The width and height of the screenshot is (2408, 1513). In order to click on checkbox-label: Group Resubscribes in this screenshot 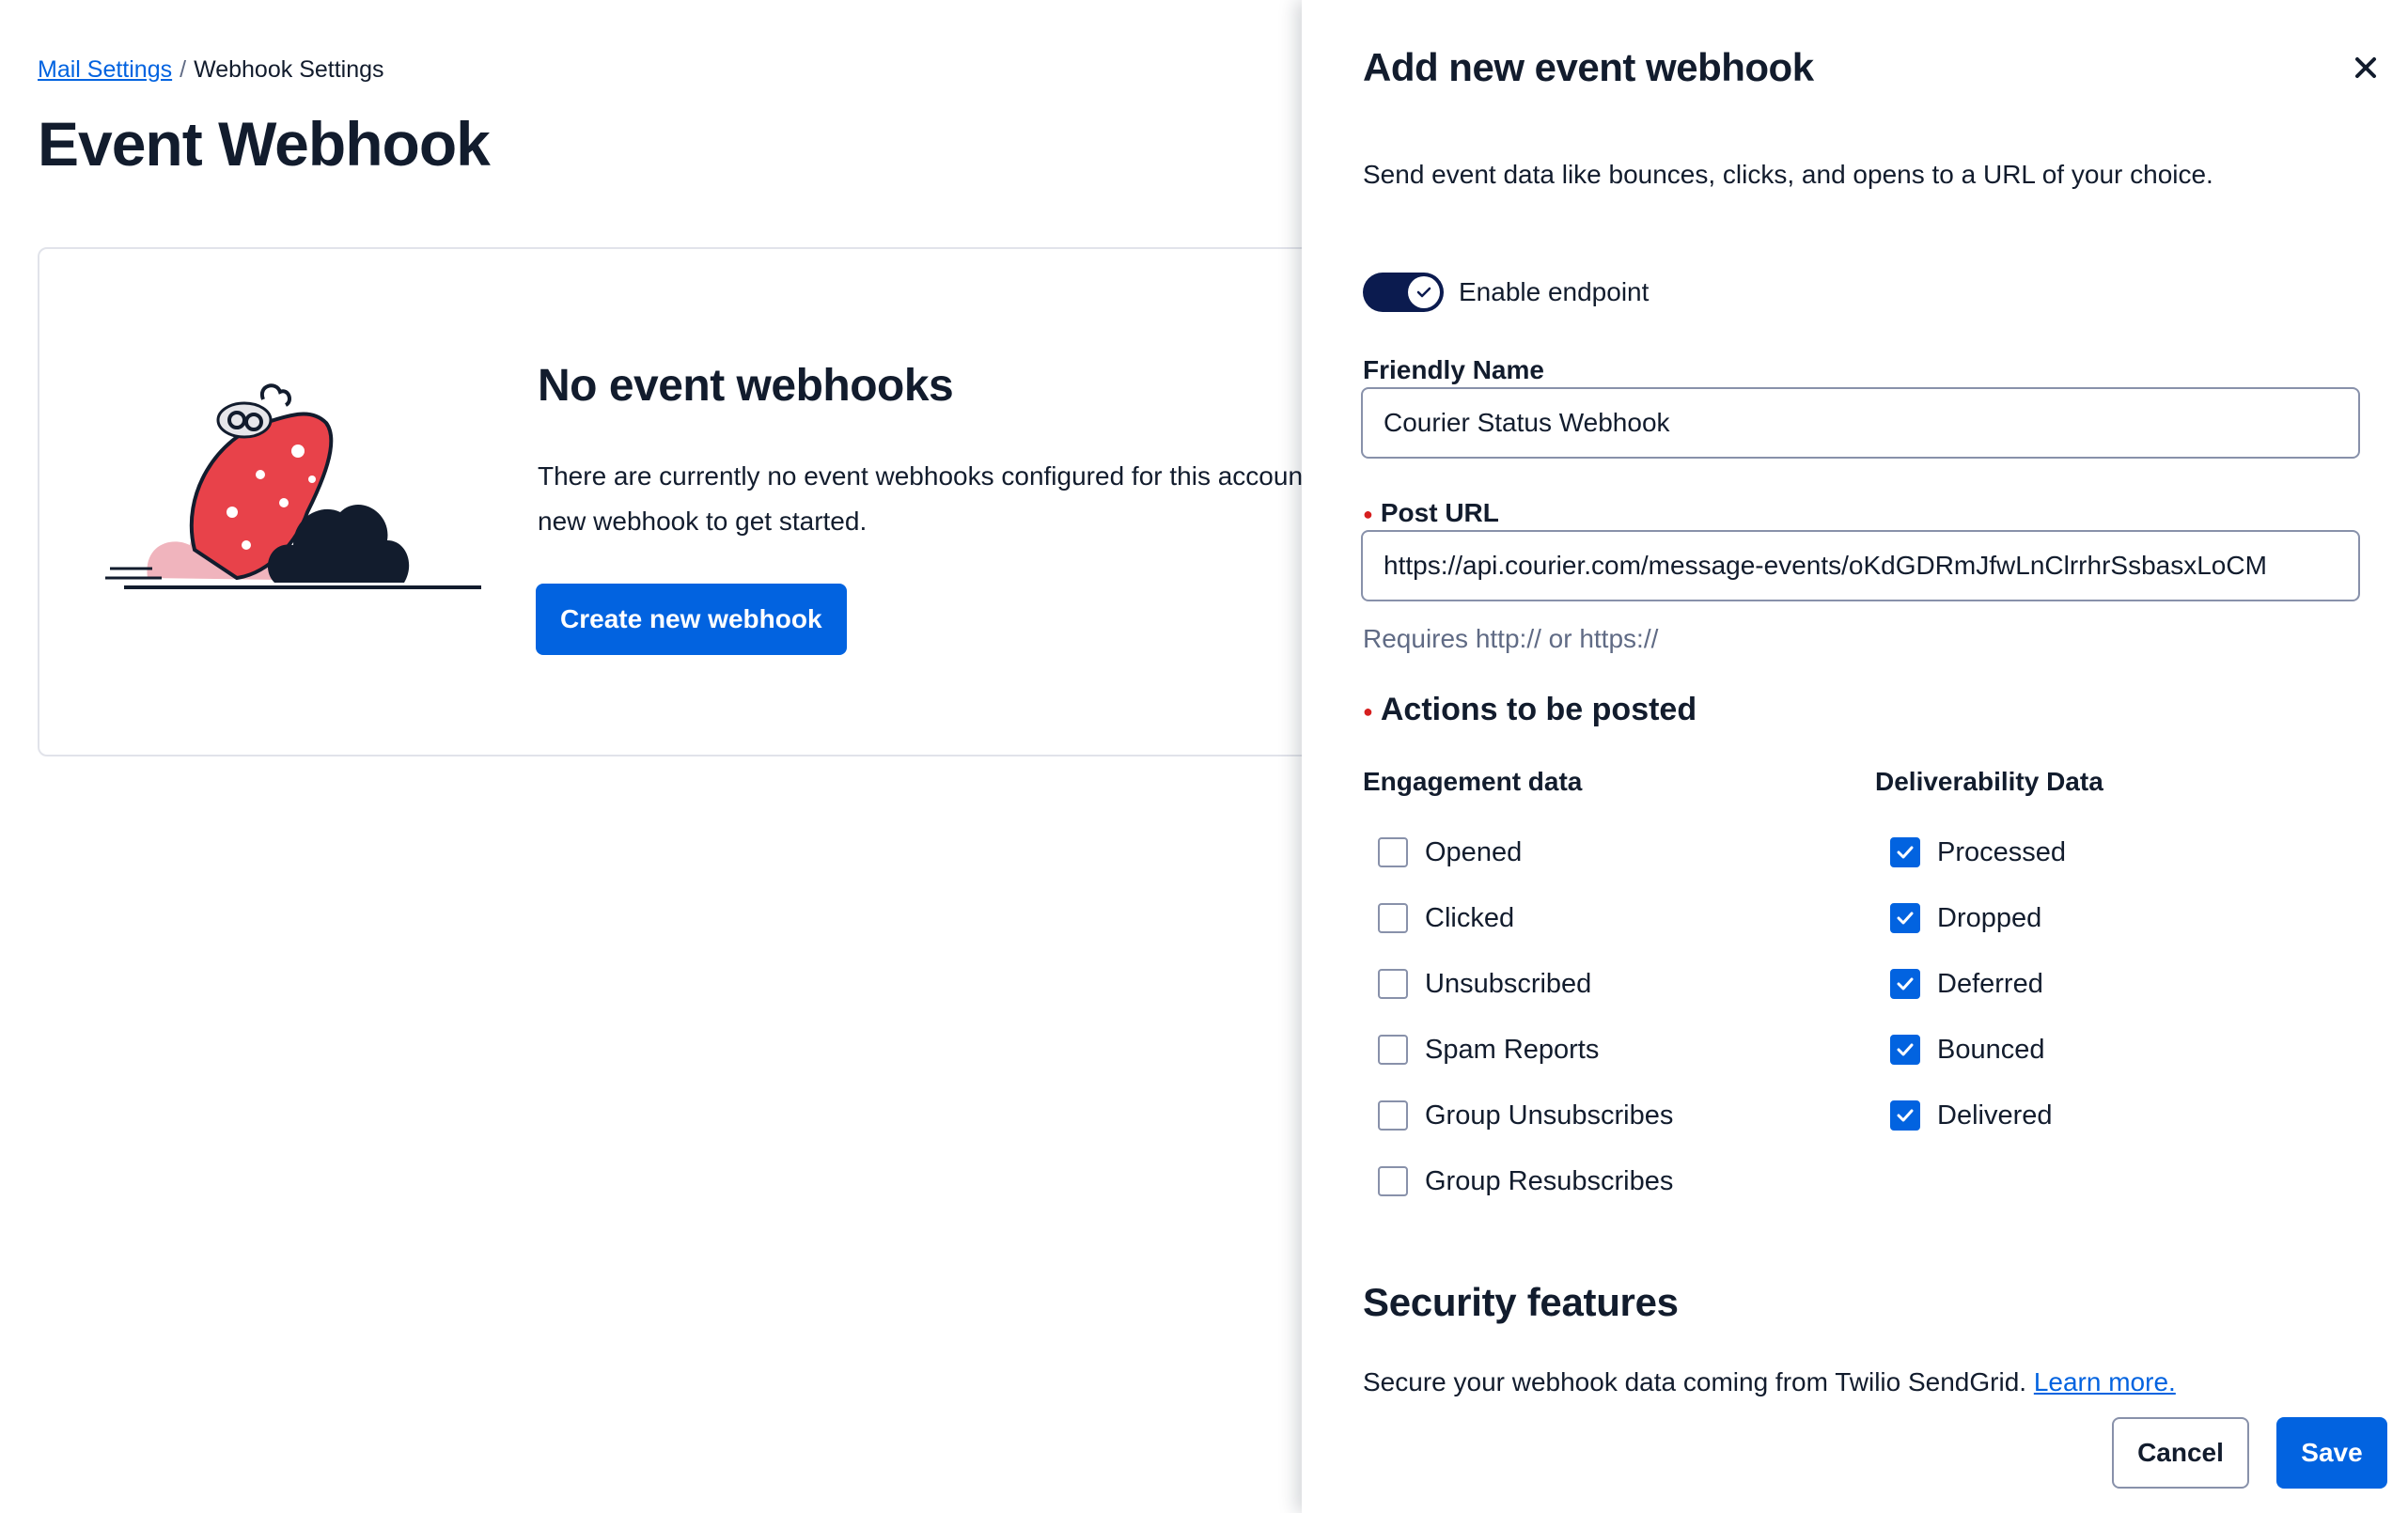, I will do `click(1549, 1180)`.